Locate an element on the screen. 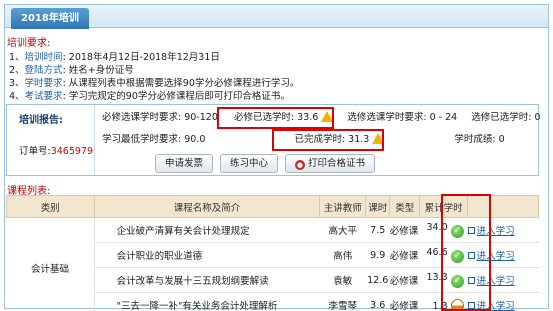  header-type: 类型 is located at coordinates (405, 206).